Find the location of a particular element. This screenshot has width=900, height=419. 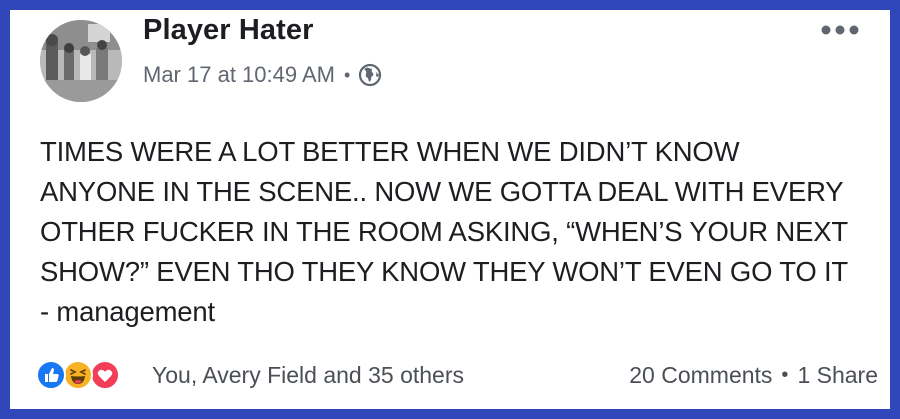

post-meta: Mar 17 at 10:49 AM • is located at coordinates (262, 75).